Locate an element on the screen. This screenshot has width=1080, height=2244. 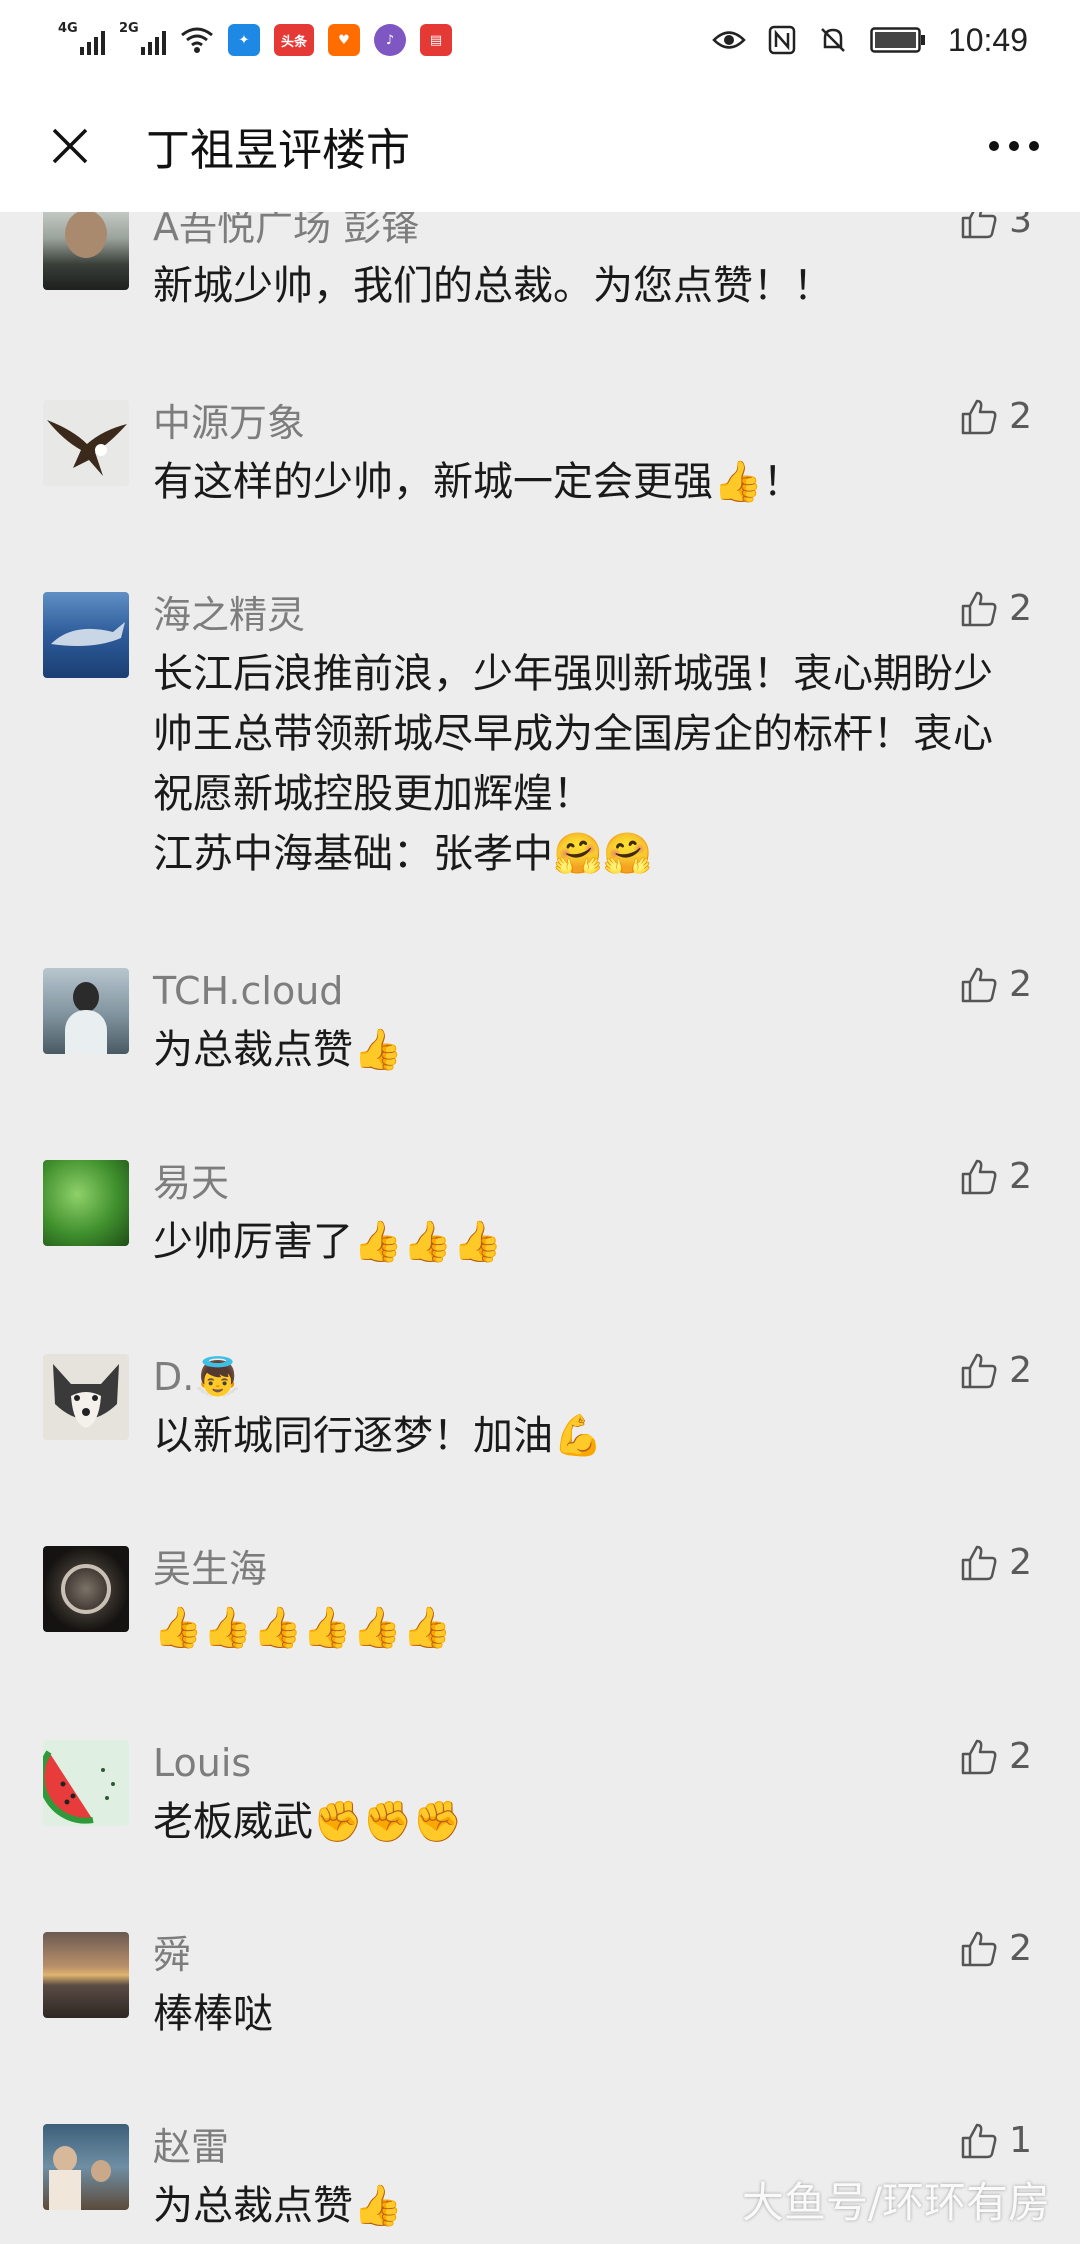
comment-text: 为总裁点赞👍 is located at coordinates (278, 1050).